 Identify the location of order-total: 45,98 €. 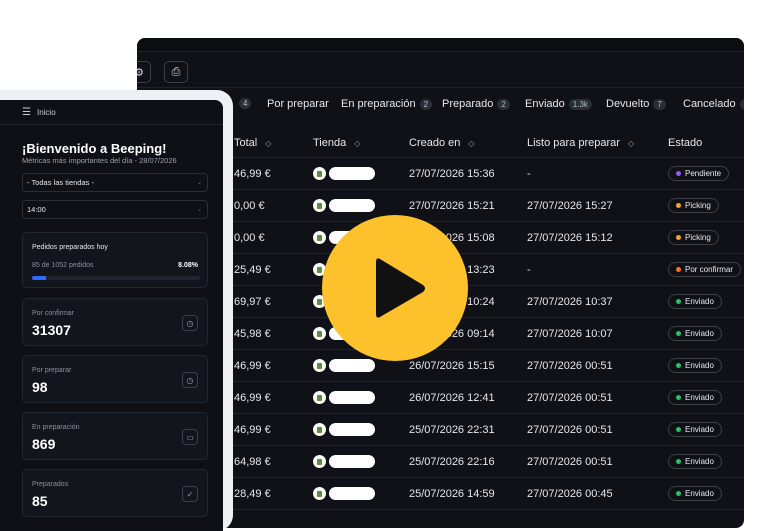
(252, 334).